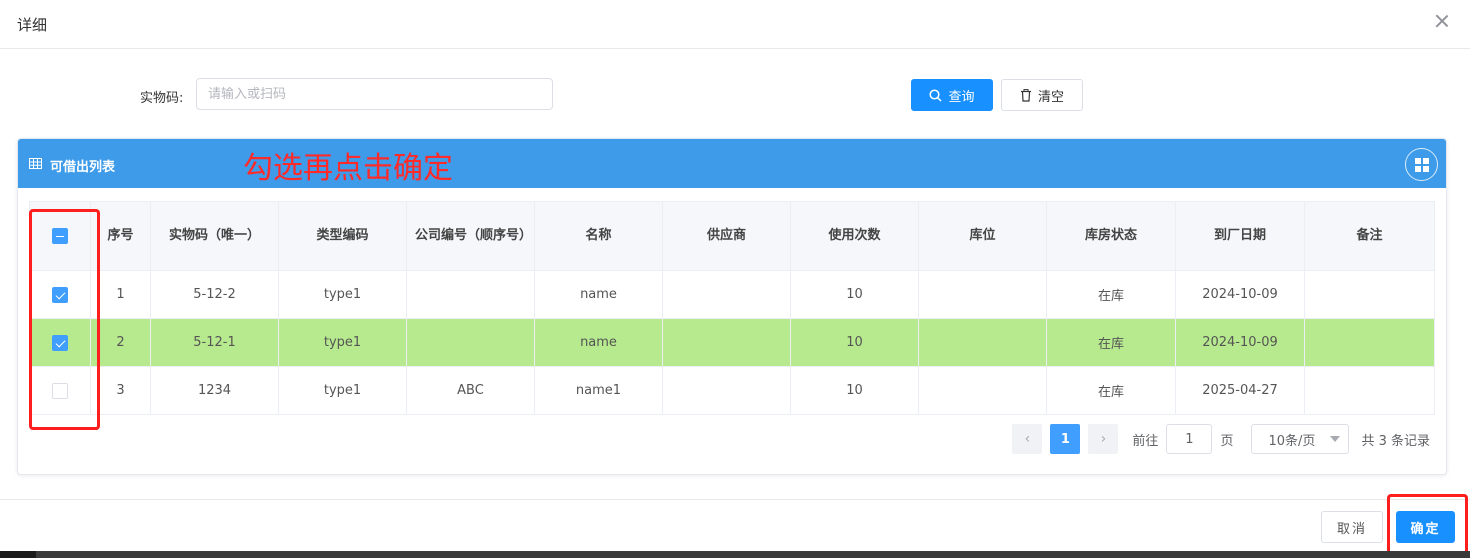 The image size is (1470, 558). I want to click on layout-toggle-button, so click(1421, 164).